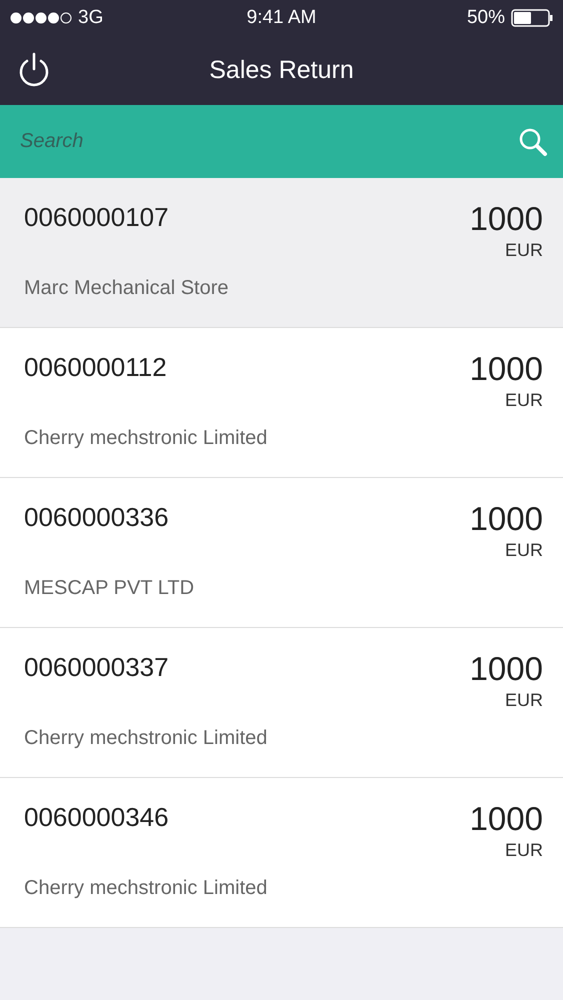 The image size is (563, 1000). What do you see at coordinates (281, 70) in the screenshot?
I see `screen-title: Sales Return` at bounding box center [281, 70].